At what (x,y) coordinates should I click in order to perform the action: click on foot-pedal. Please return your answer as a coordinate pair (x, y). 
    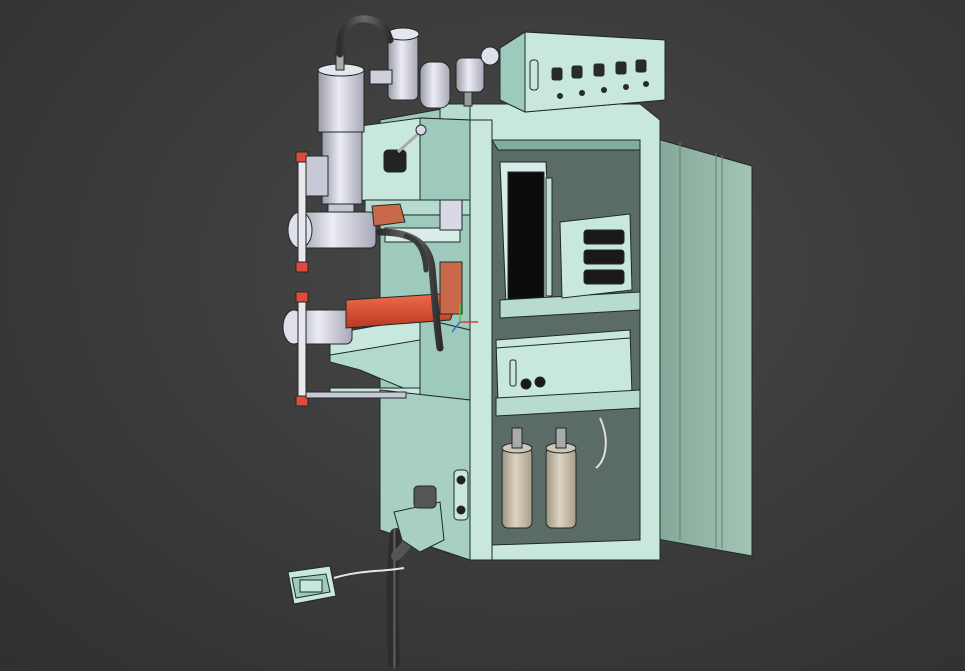
    Looking at the image, I should click on (346, 585).